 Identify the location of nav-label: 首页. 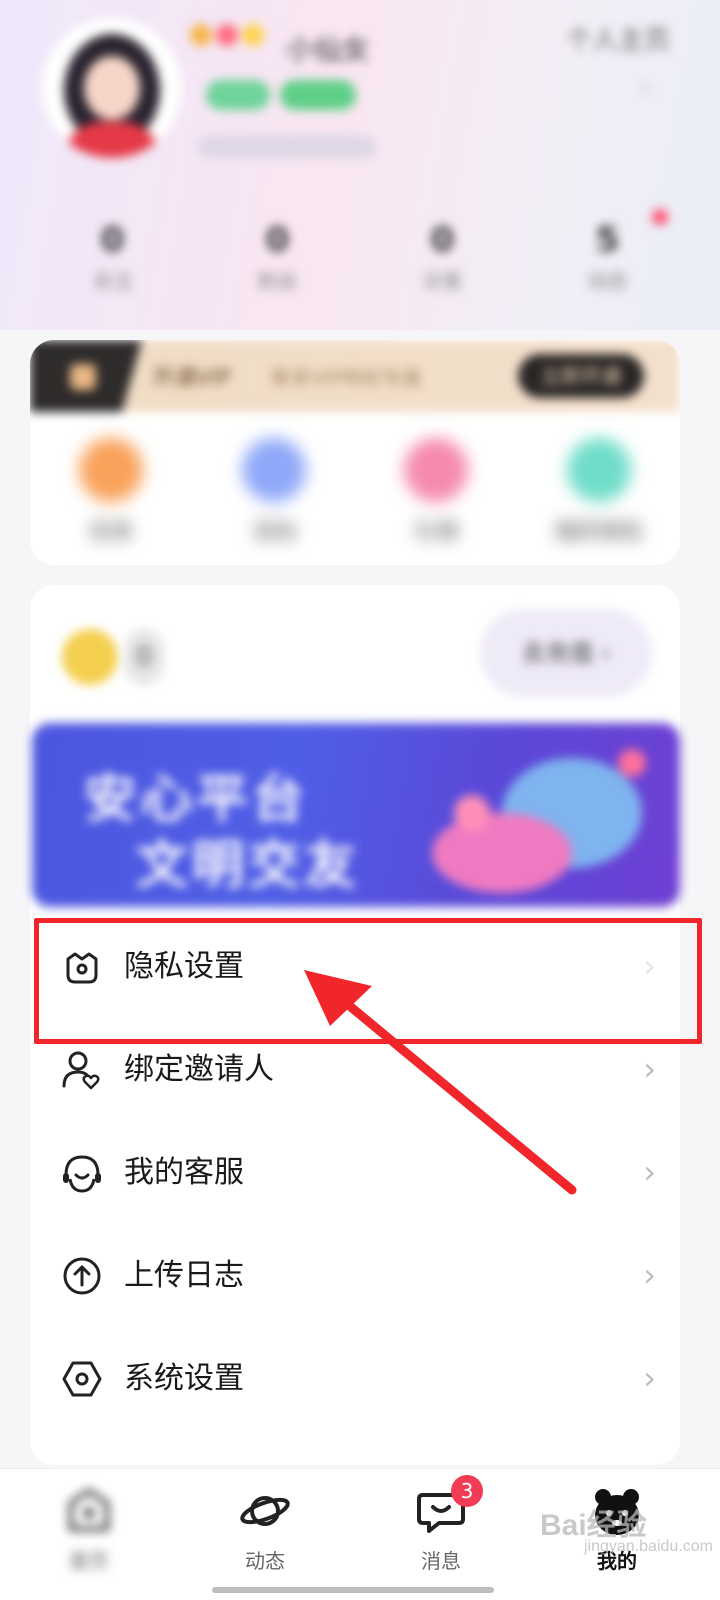
(89, 1561).